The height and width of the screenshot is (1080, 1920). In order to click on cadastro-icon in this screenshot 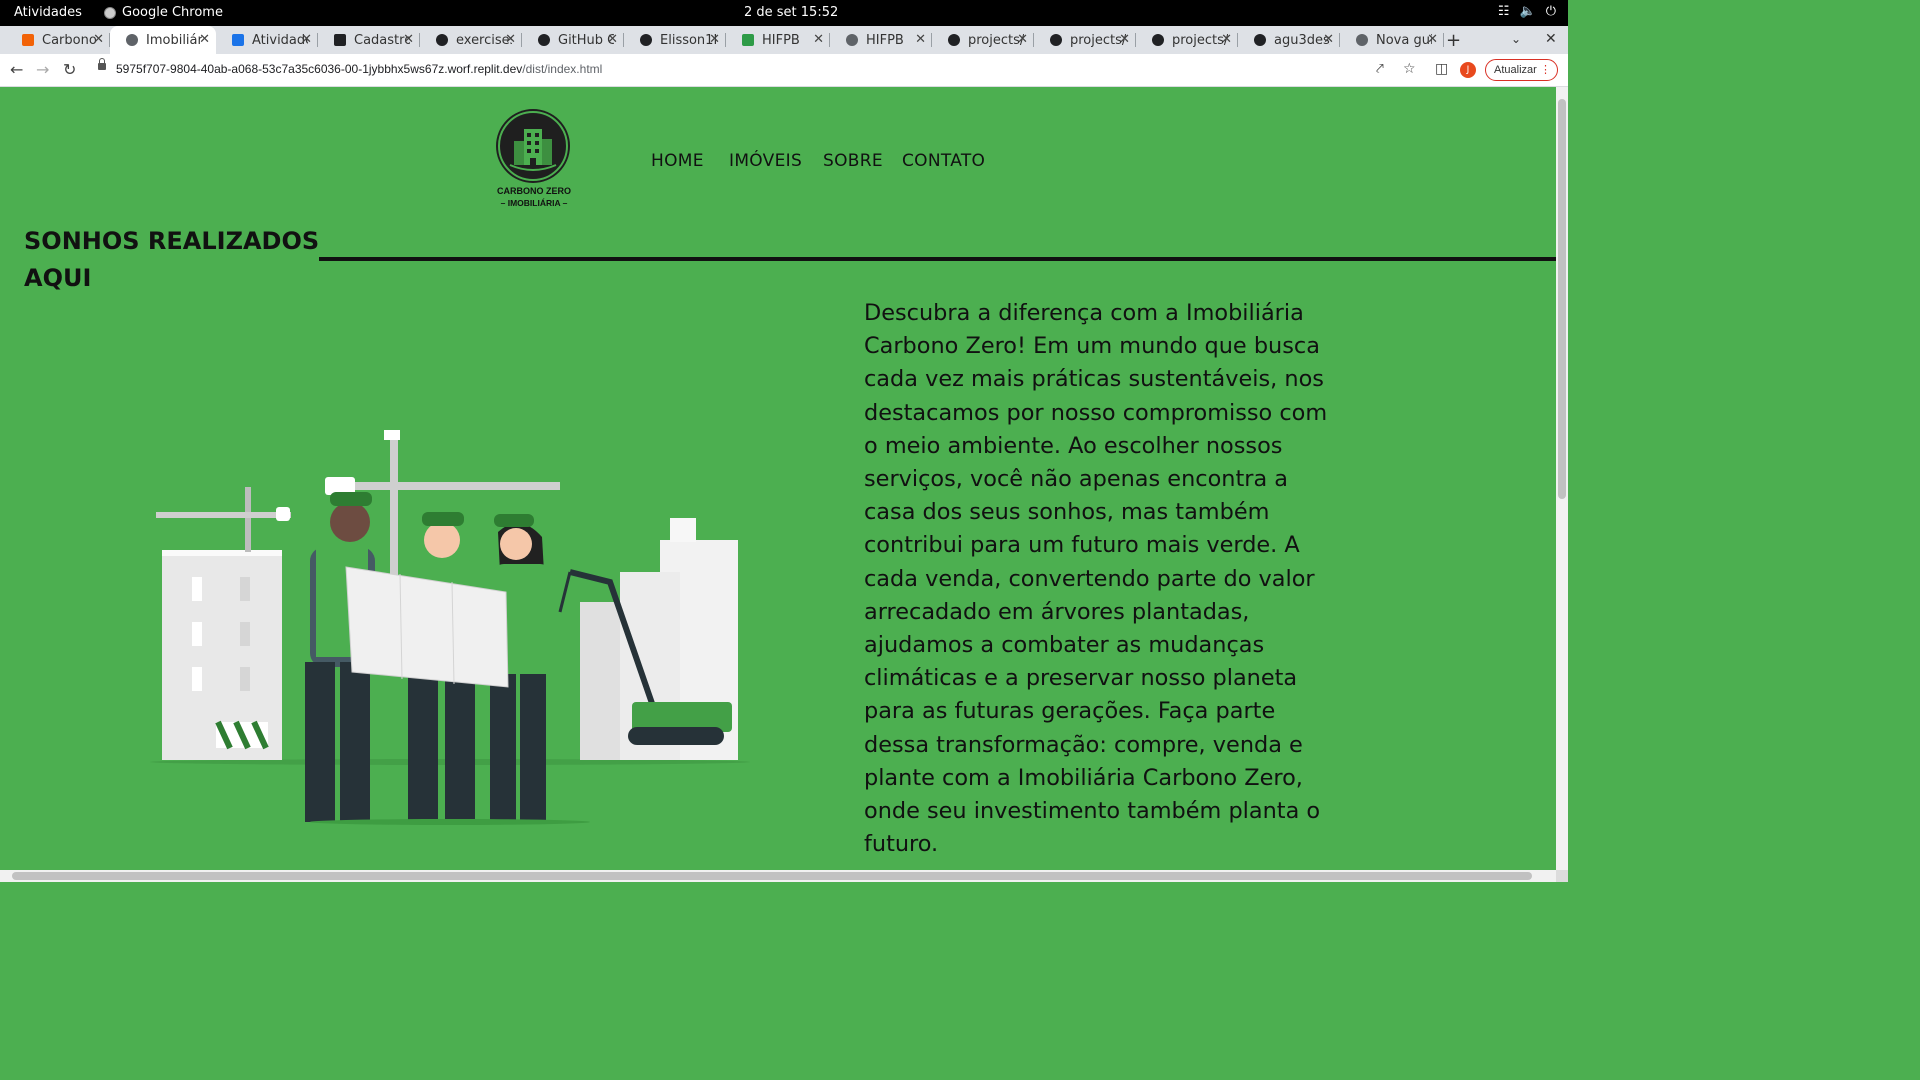, I will do `click(340, 40)`.